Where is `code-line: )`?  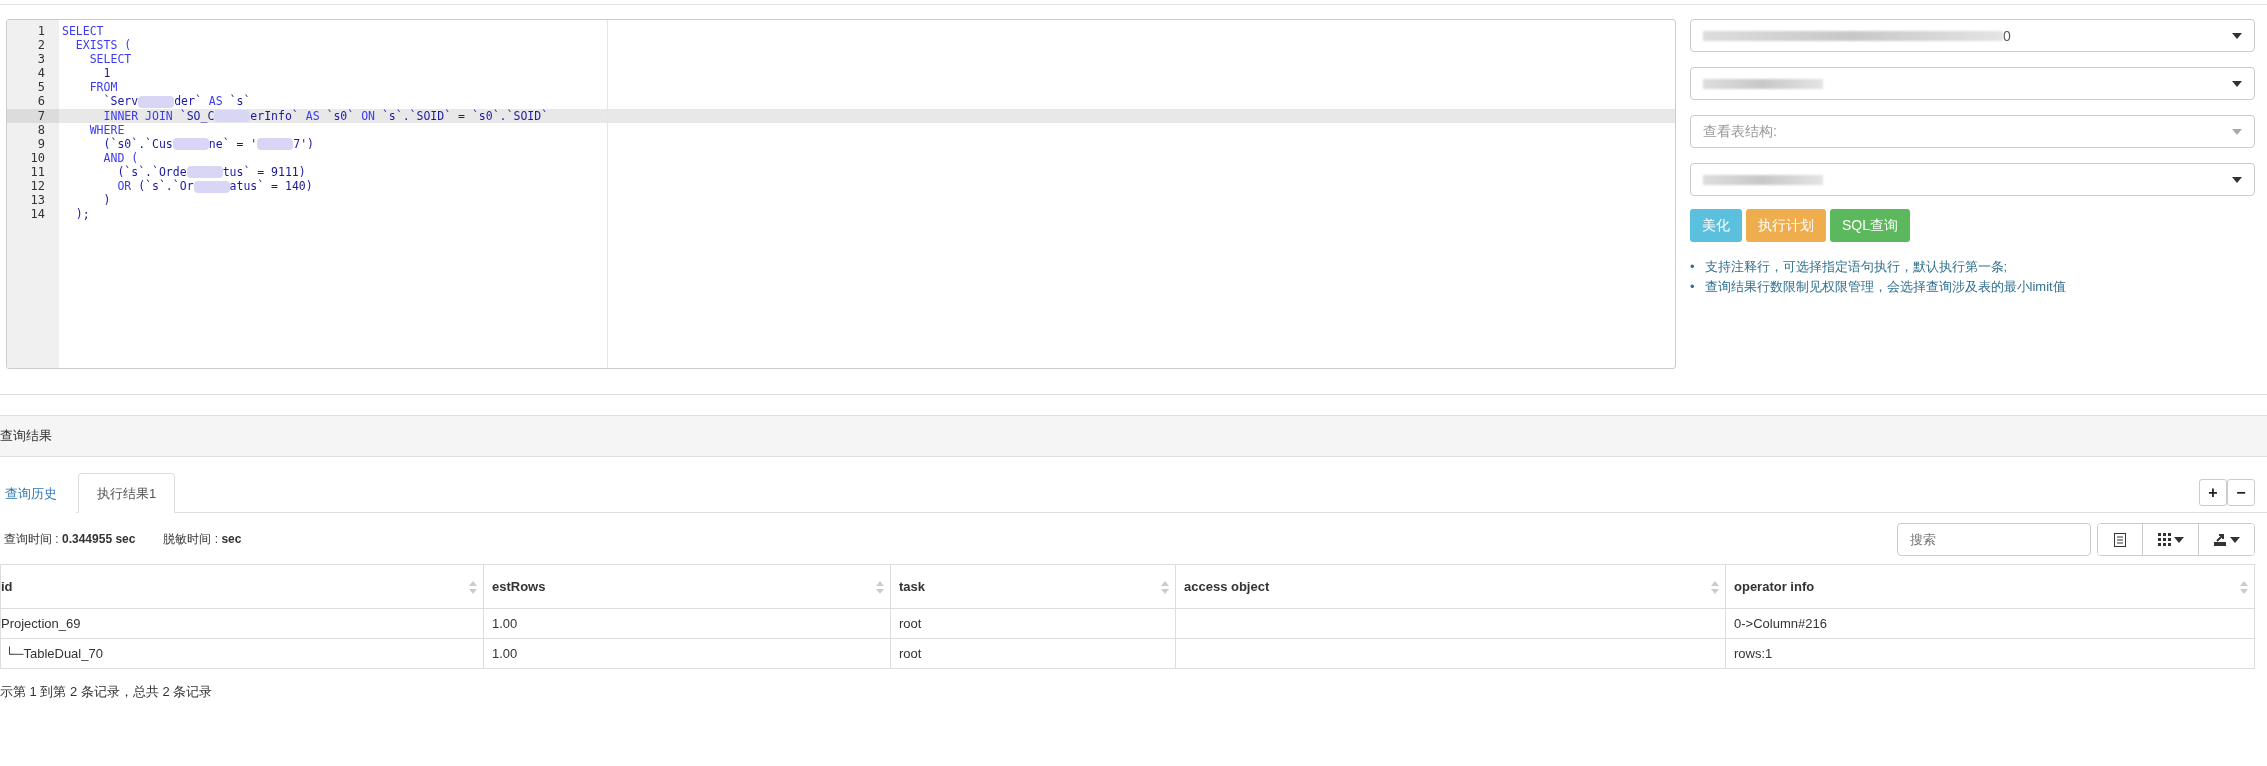 code-line: ) is located at coordinates (107, 200).